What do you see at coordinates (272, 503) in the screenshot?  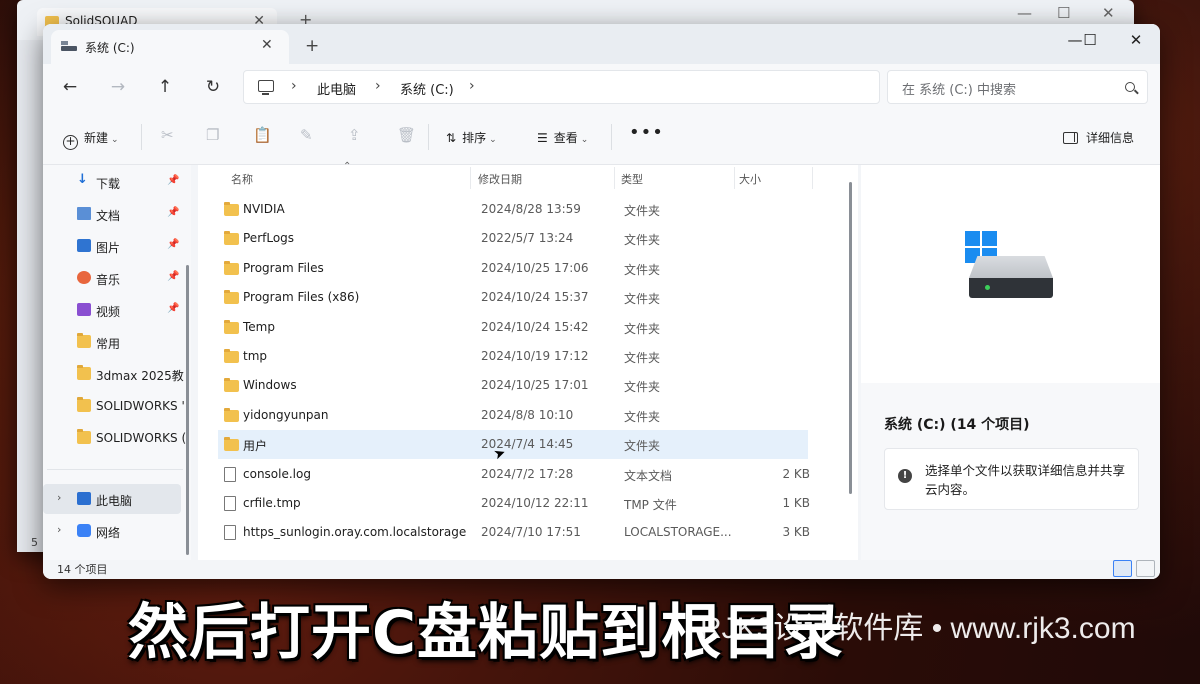 I see `file-name: crfile.tmp` at bounding box center [272, 503].